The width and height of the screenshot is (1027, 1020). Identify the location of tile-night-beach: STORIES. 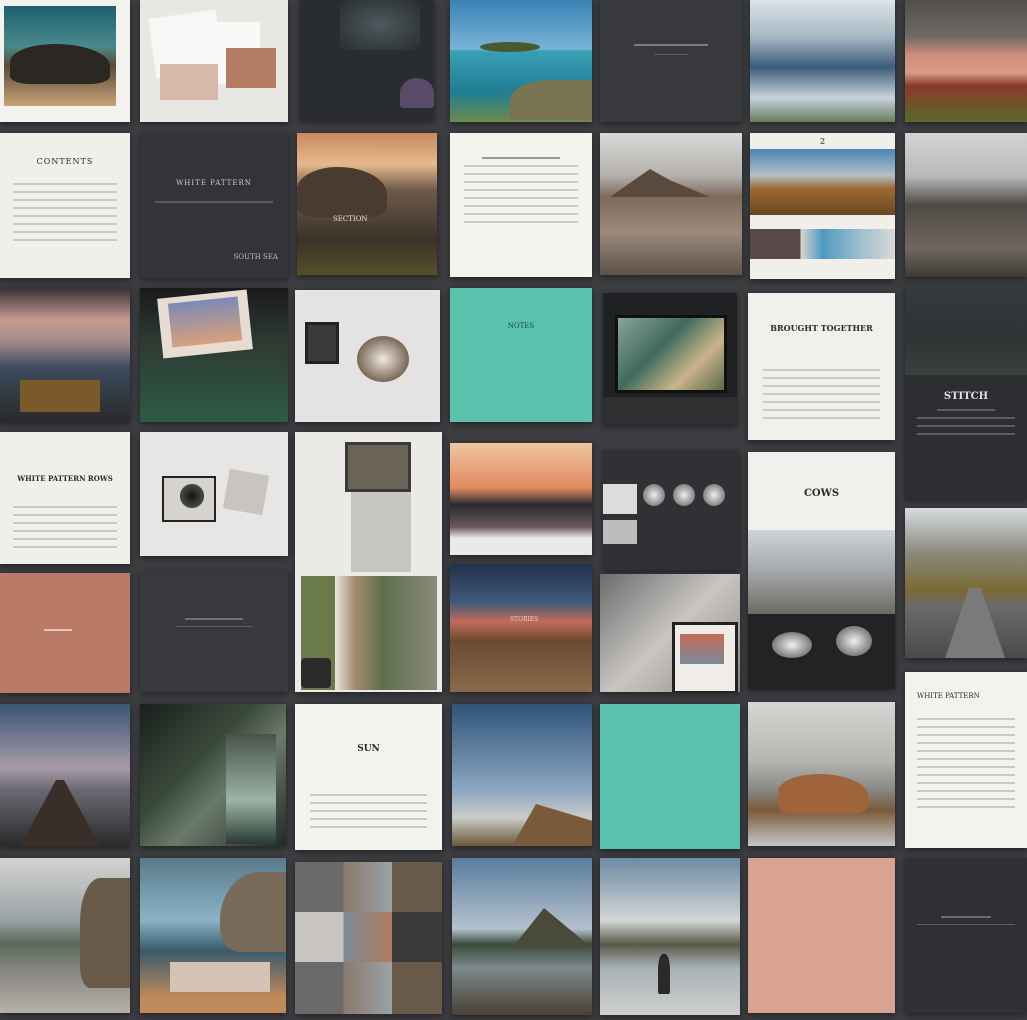
(521, 628).